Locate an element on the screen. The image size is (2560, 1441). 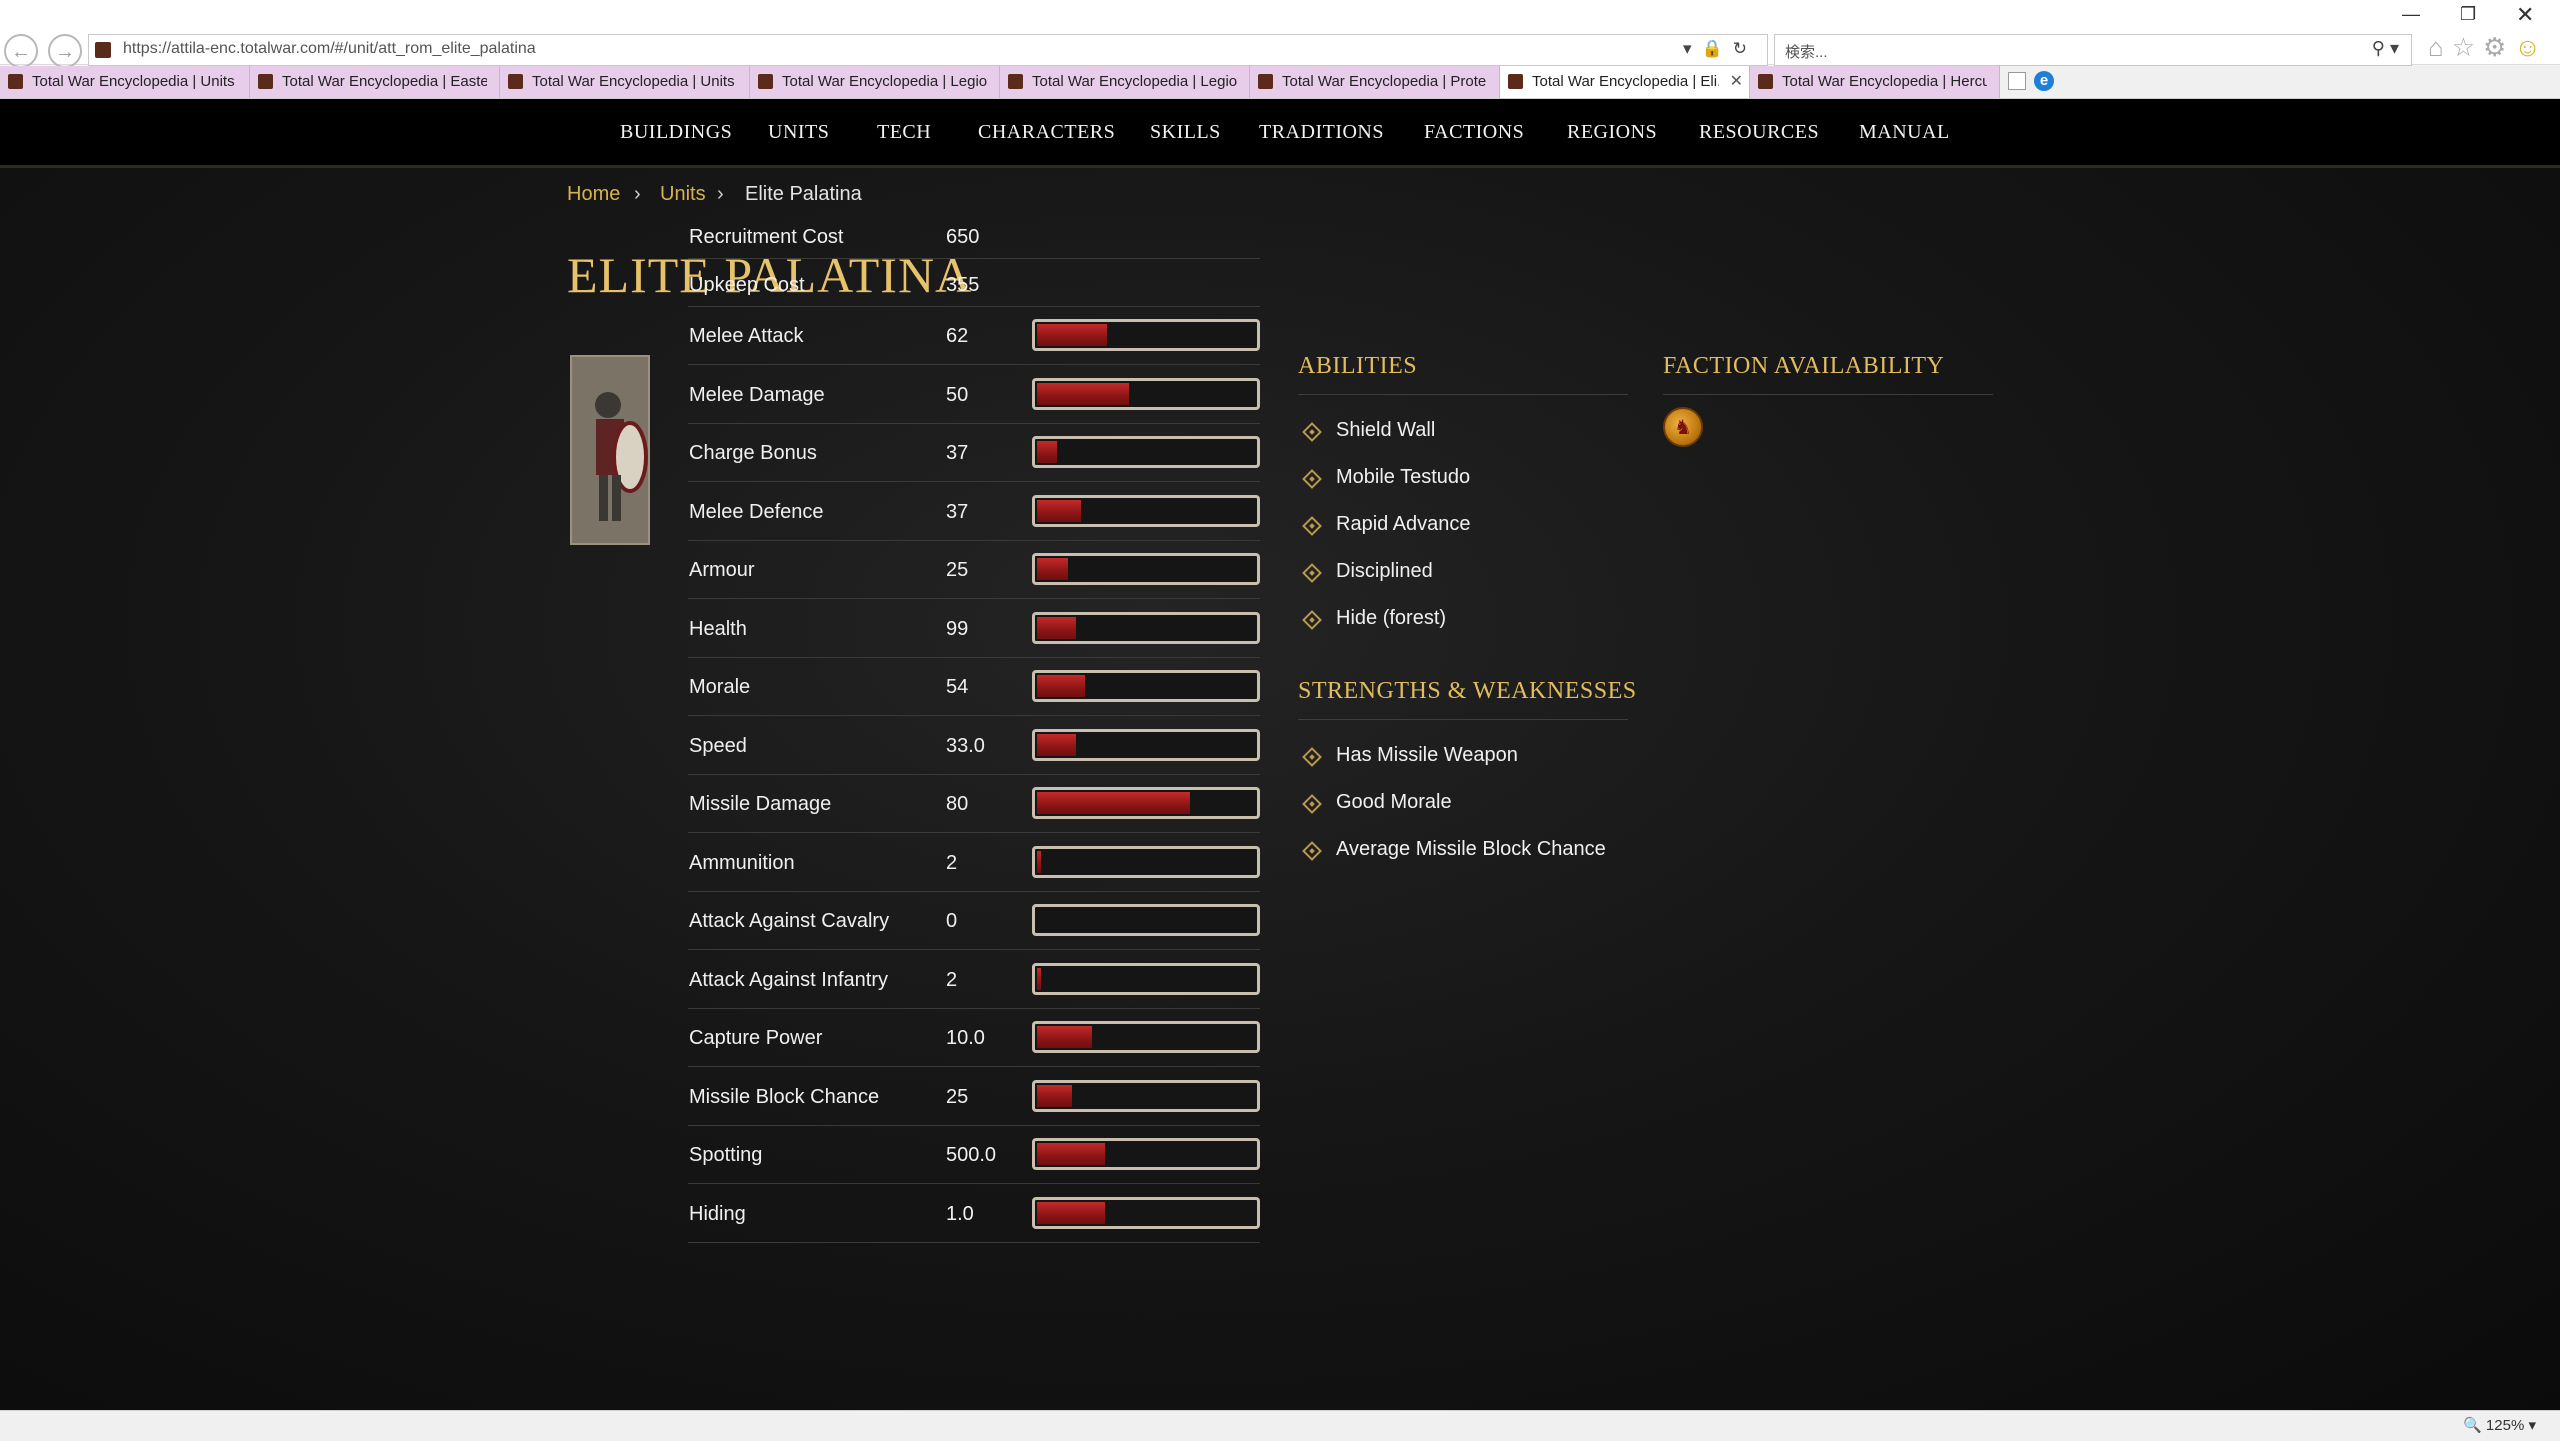
stat-value: 2 is located at coordinates (952, 979).